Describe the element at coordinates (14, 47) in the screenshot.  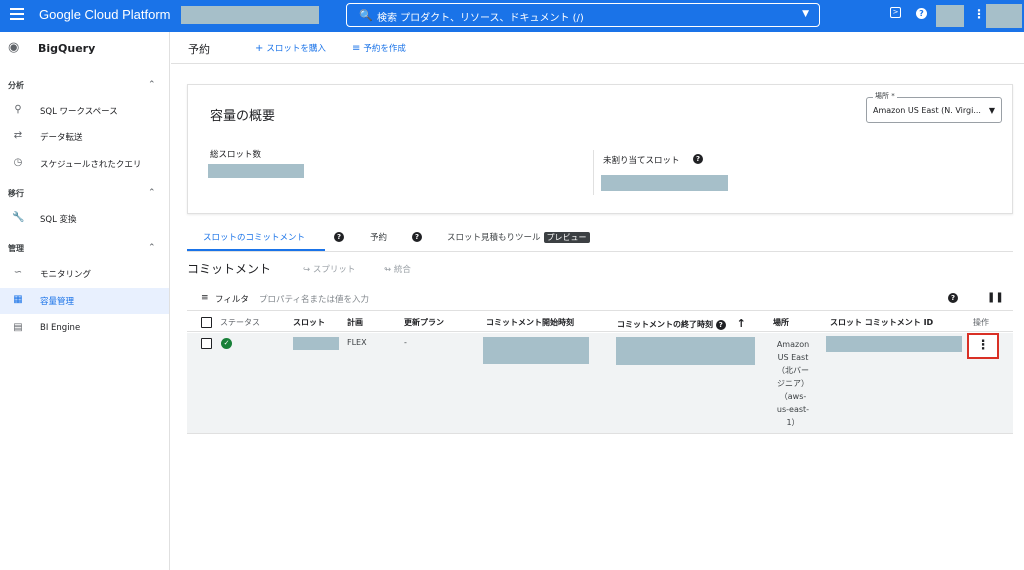
I see `bigquery-logo-icon: ◉` at that location.